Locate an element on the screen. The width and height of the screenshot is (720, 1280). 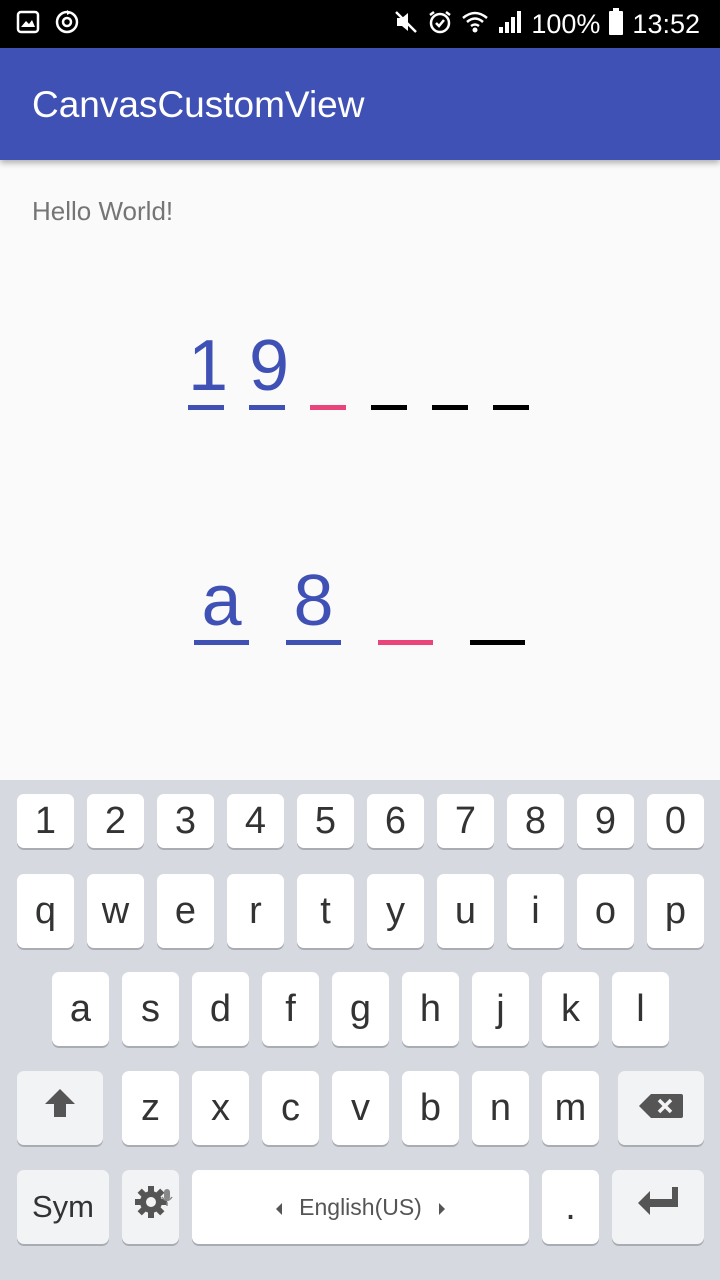
key-9: 9 is located at coordinates (605, 821).